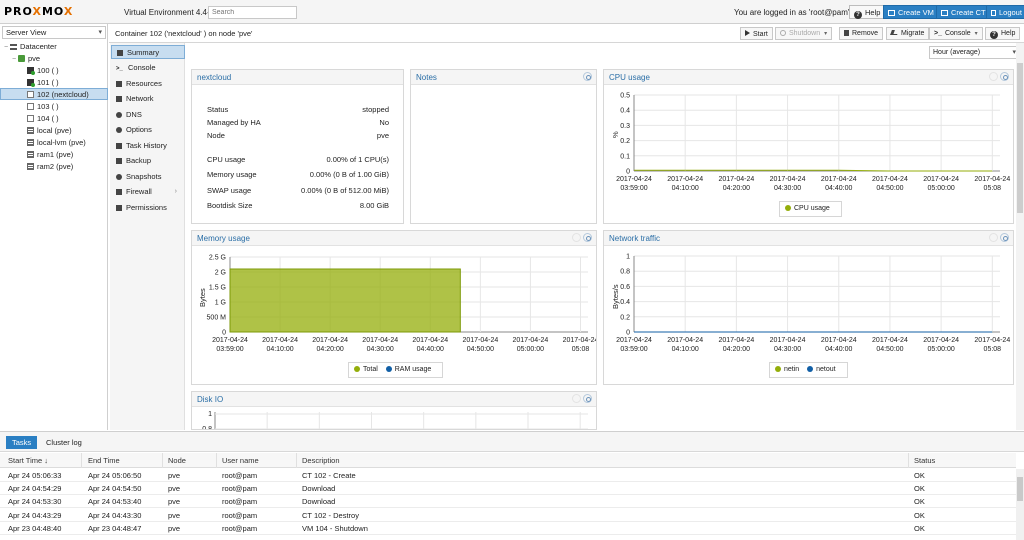  I want to click on nav-network: Network, so click(148, 99).